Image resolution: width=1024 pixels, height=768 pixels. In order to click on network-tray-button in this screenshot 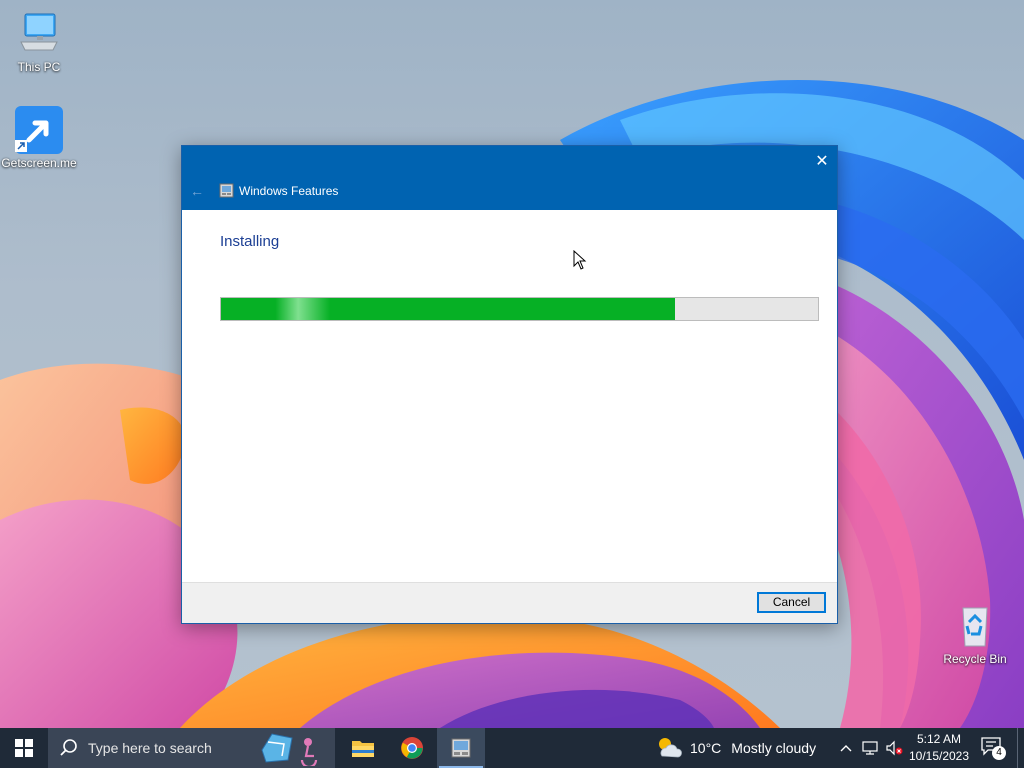, I will do `click(870, 748)`.